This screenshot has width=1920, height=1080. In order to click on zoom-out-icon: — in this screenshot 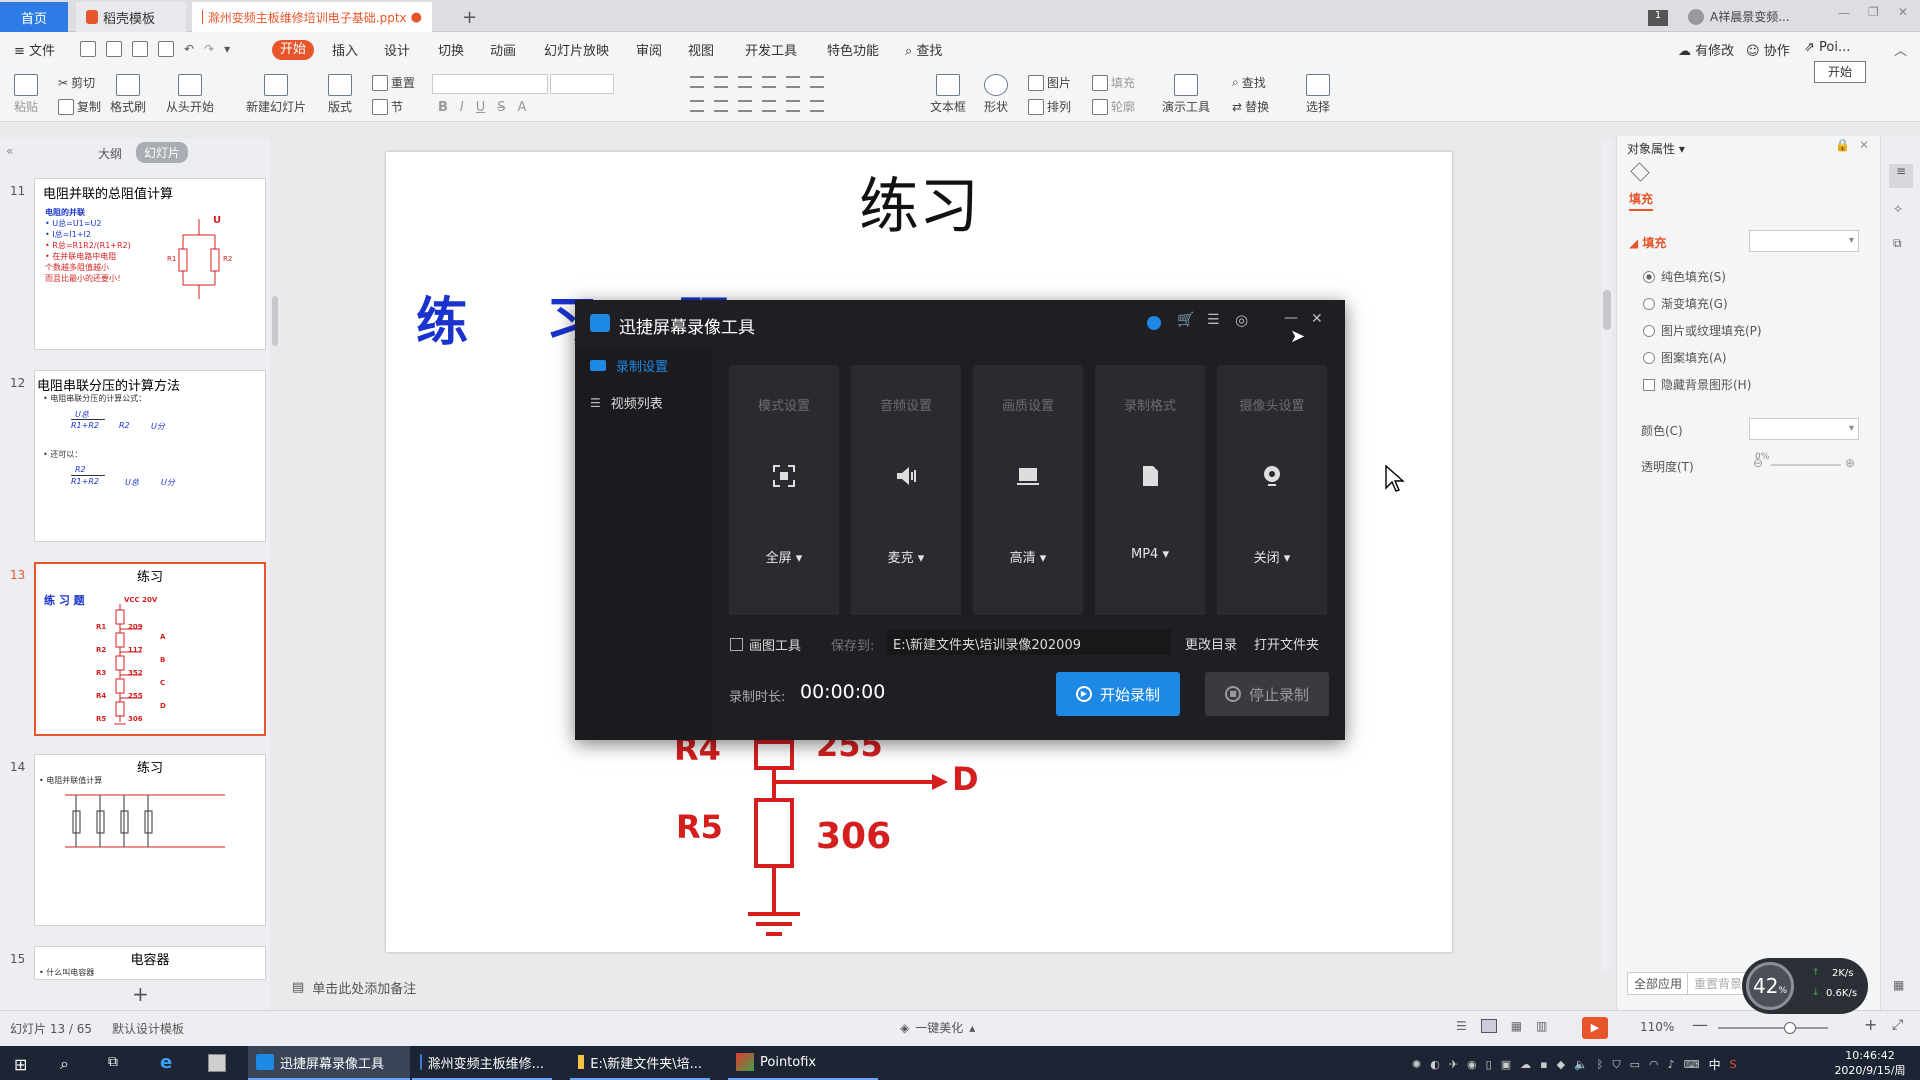, I will do `click(1700, 1024)`.